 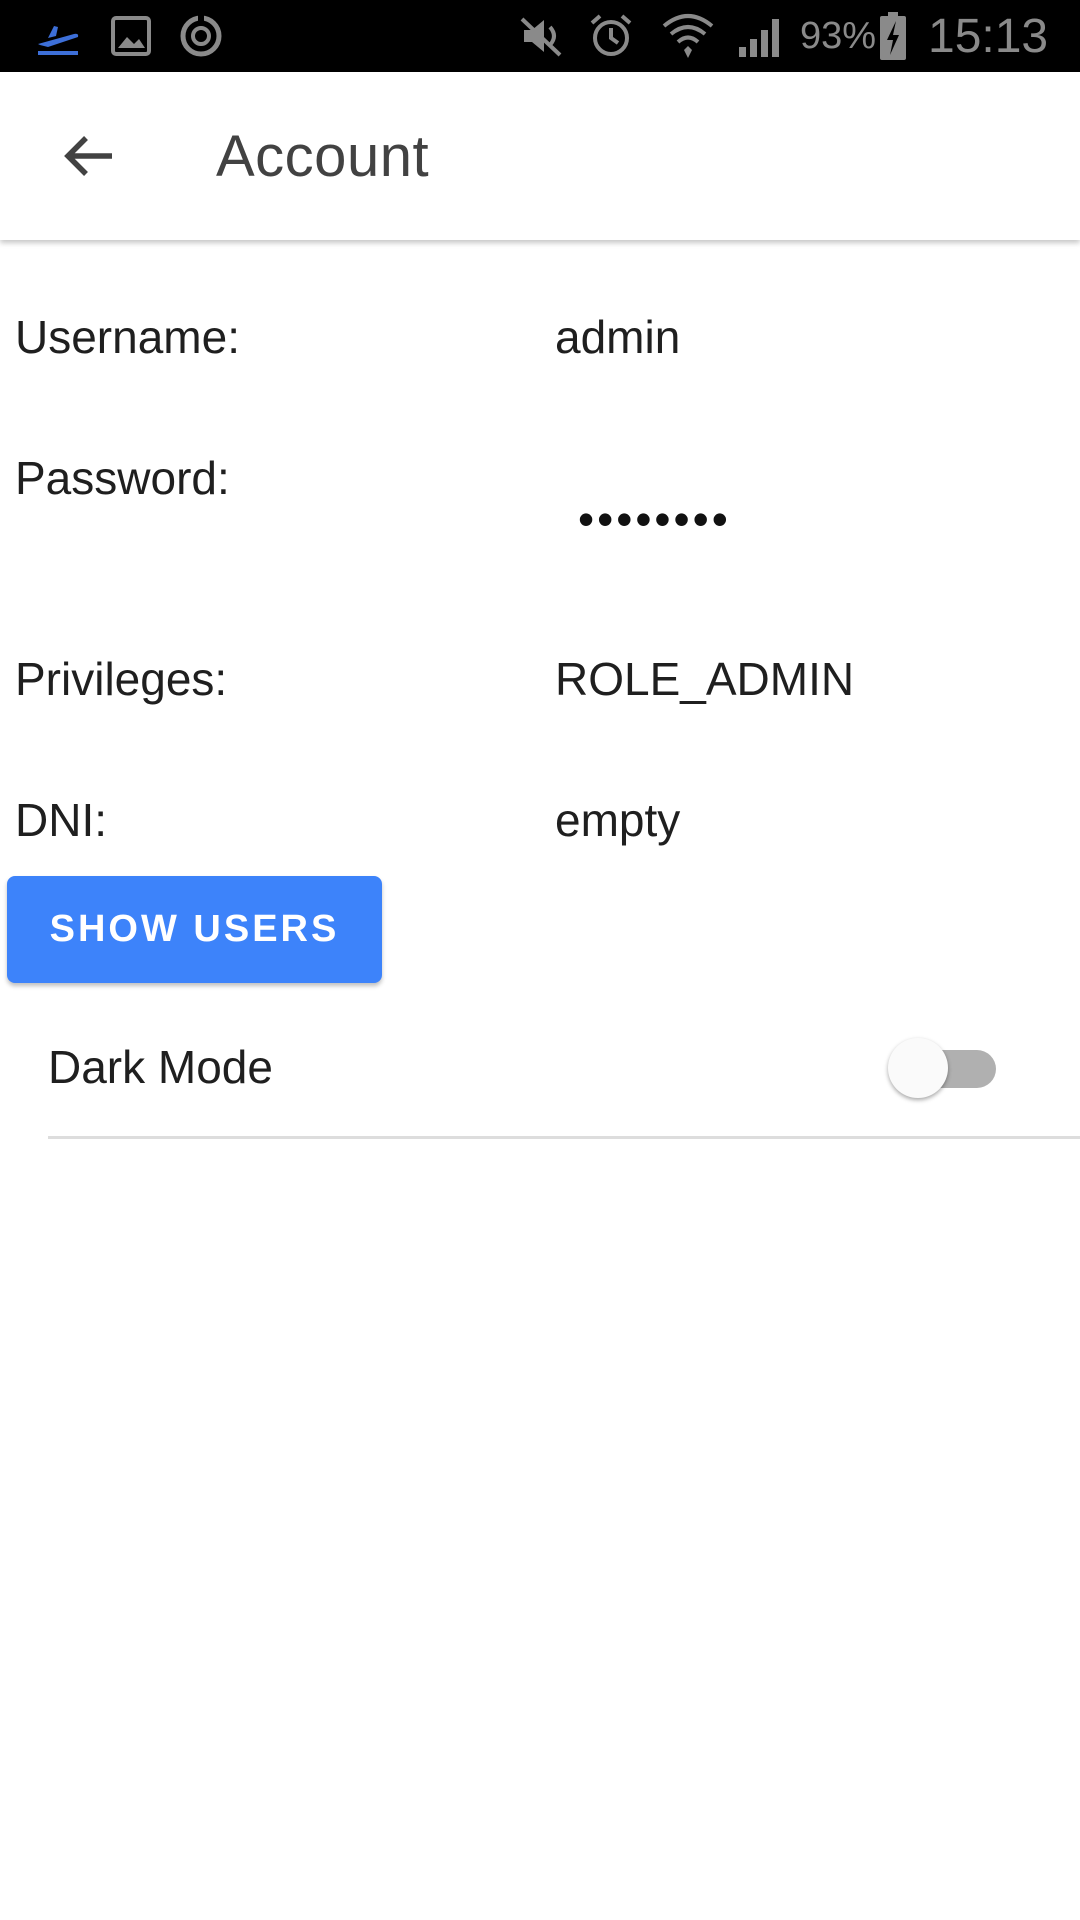 I want to click on dark-mode-label: Dark Mode, so click(x=160, y=1067).